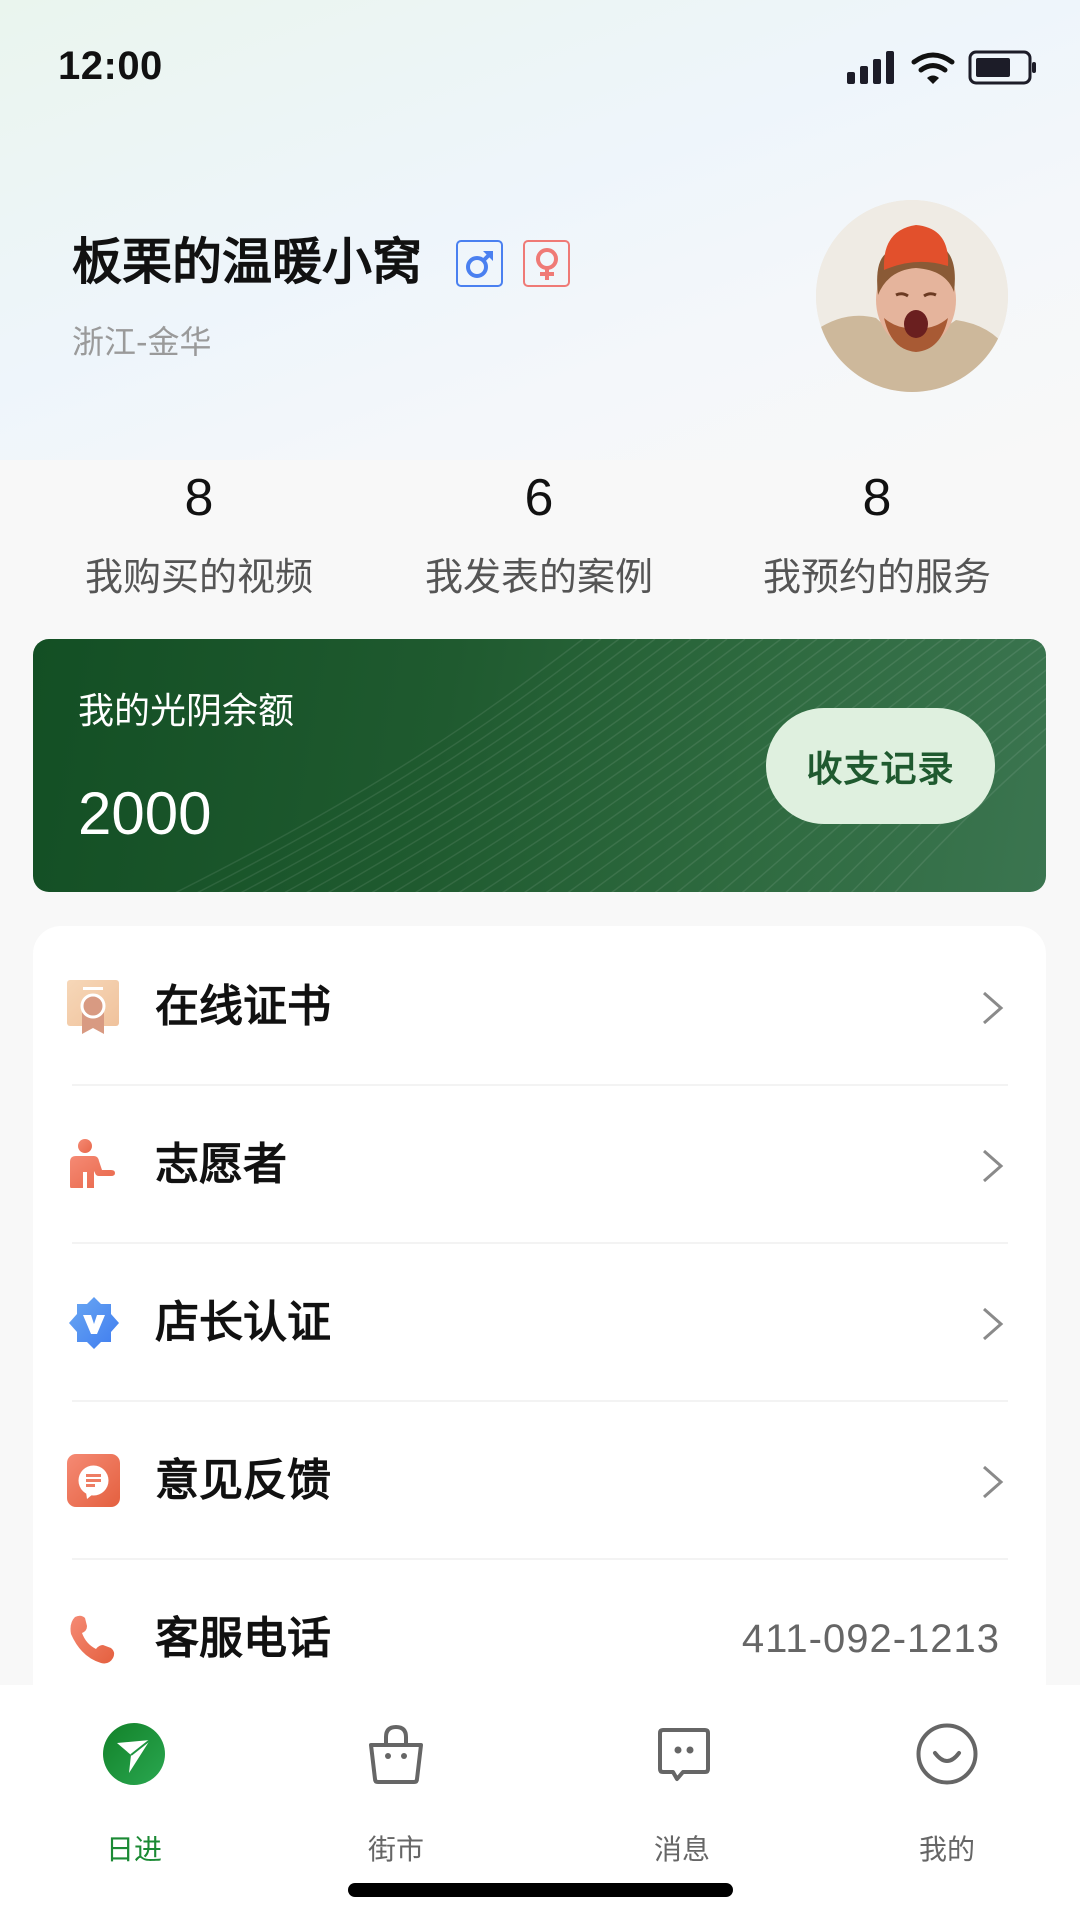  I want to click on nav-label: 街市, so click(395, 1849).